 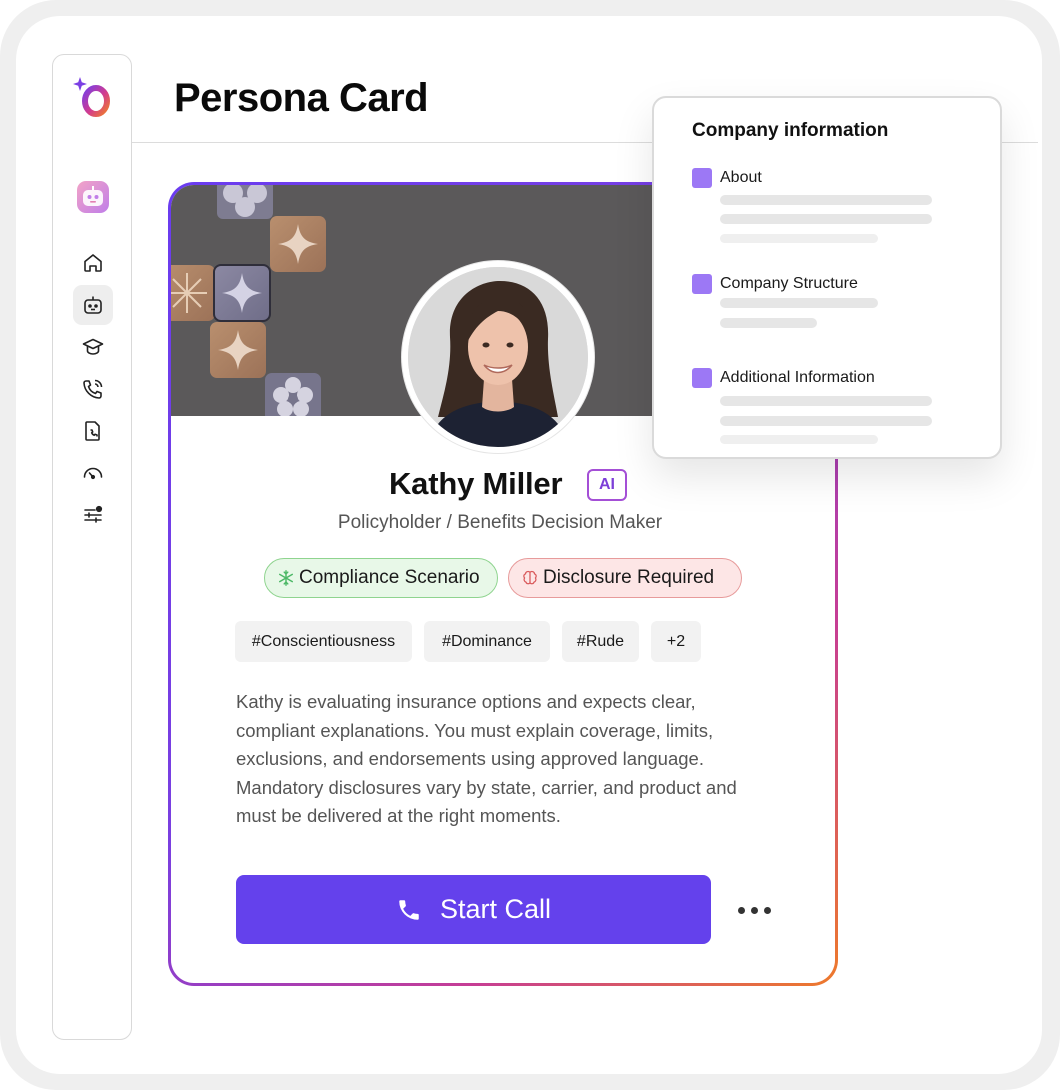 I want to click on persona-name: Kathy Miller, so click(x=476, y=483).